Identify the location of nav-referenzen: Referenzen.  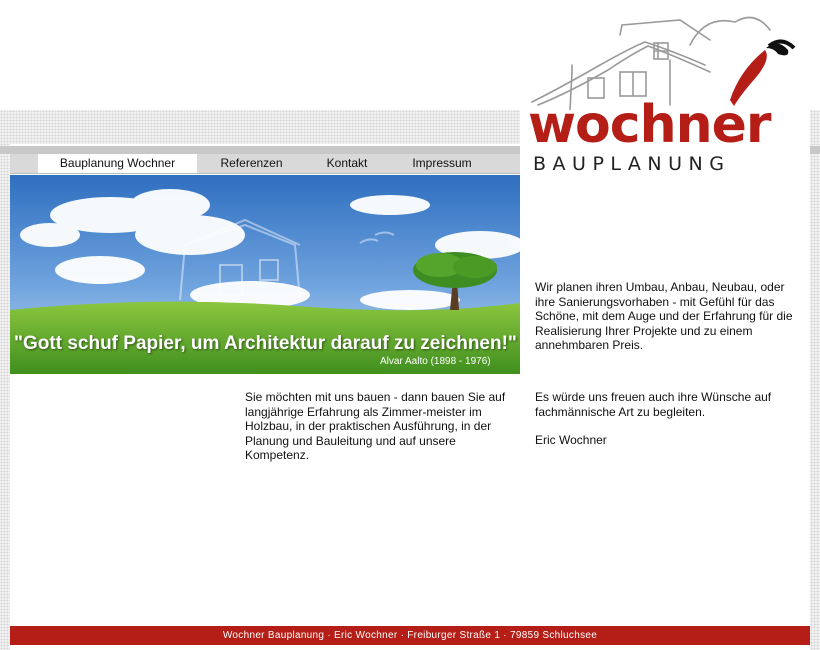
(251, 163).